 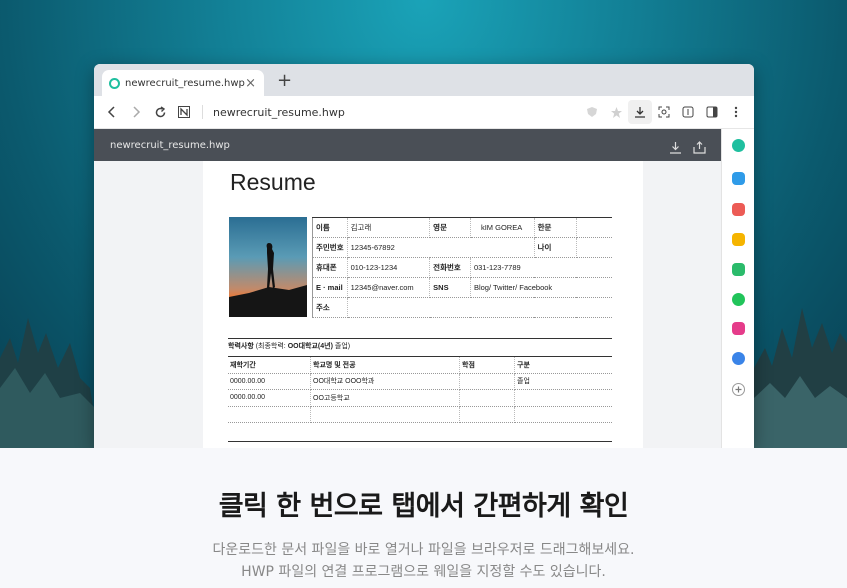 What do you see at coordinates (330, 307) in the screenshot?
I see `table-cell: 주소` at bounding box center [330, 307].